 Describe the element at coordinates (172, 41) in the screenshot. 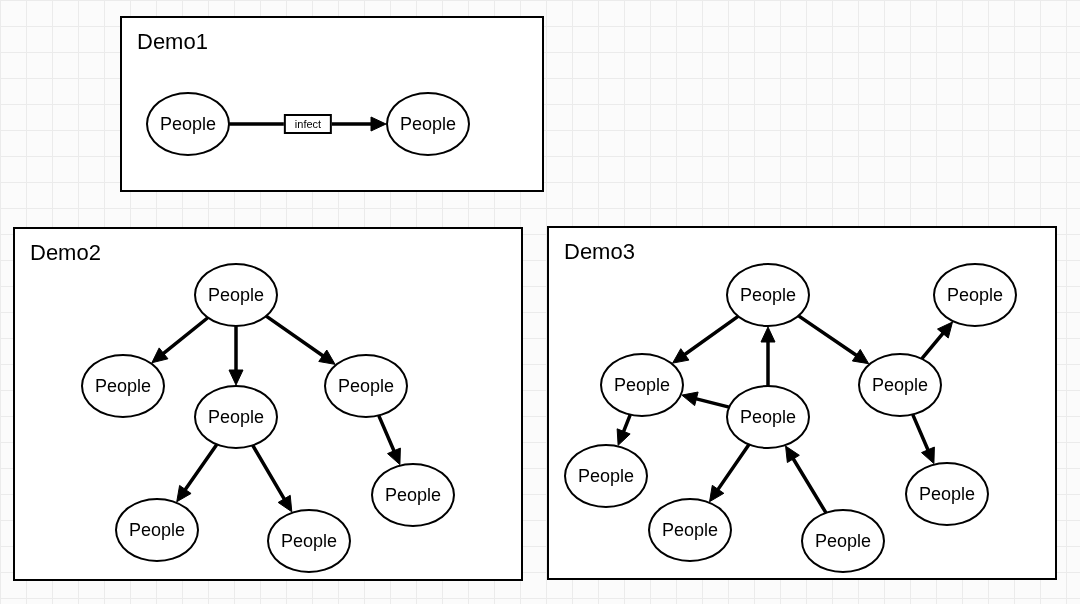

I see `frame-title: Demo1` at that location.